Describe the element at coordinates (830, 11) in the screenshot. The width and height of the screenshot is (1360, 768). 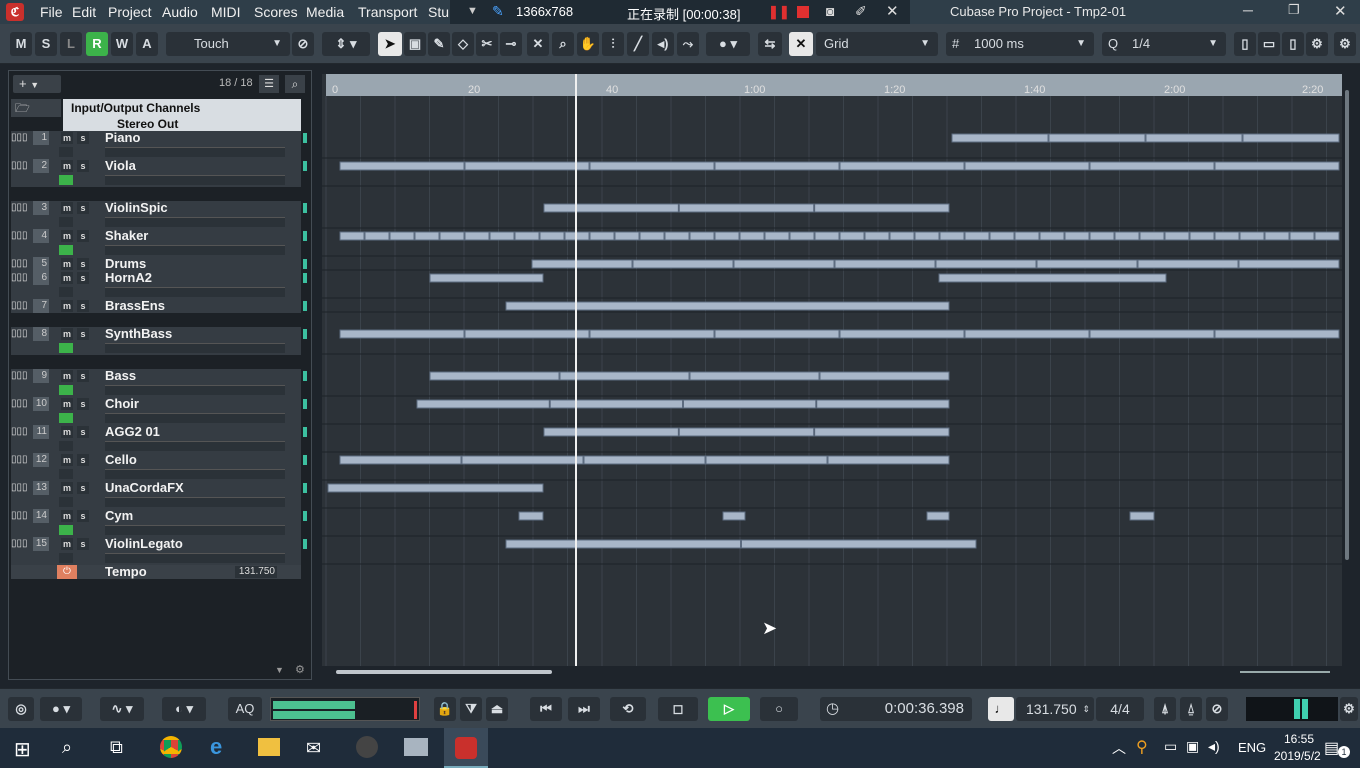
I see `camera-icon: ◙` at that location.